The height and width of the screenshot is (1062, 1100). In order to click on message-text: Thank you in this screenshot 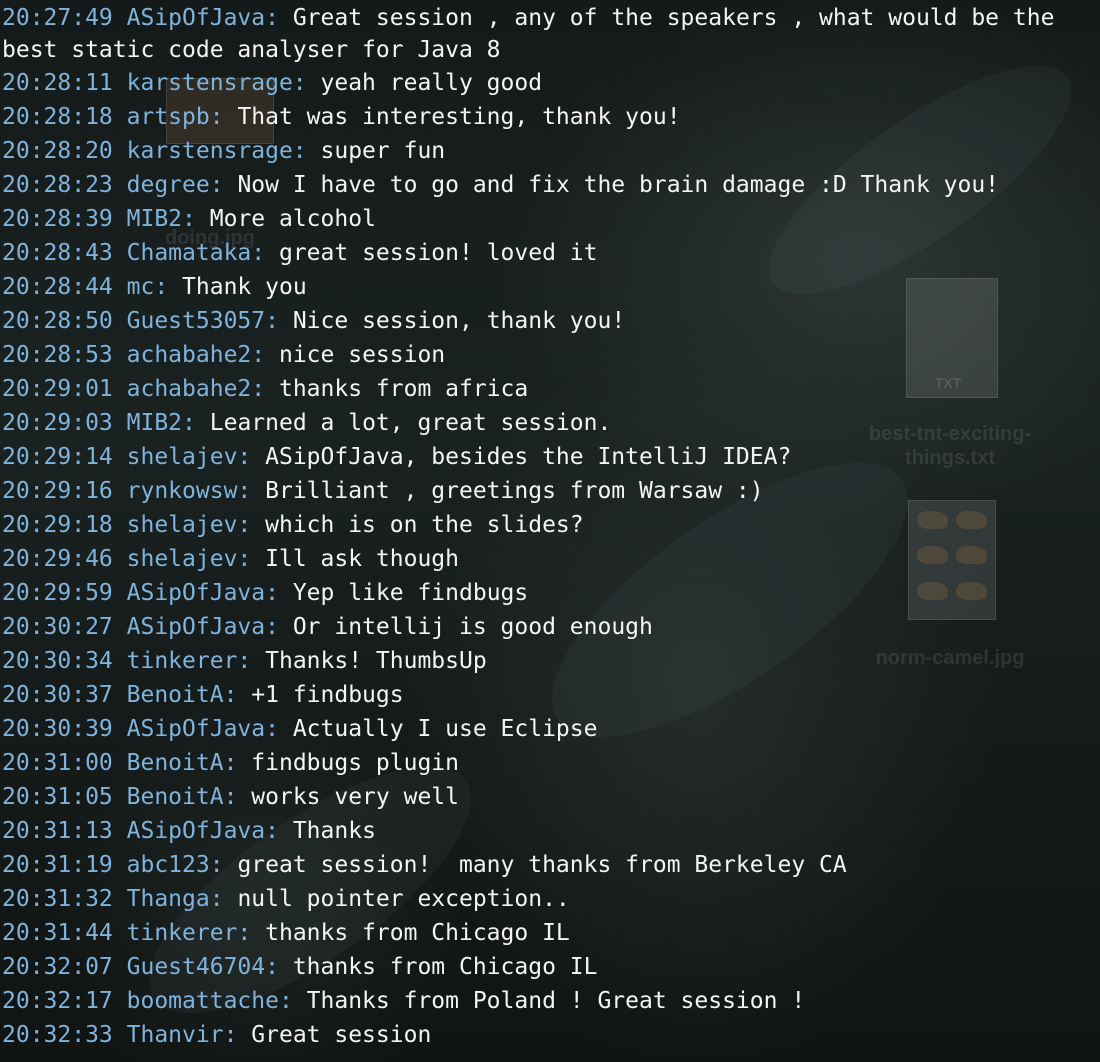, I will do `click(244, 287)`.